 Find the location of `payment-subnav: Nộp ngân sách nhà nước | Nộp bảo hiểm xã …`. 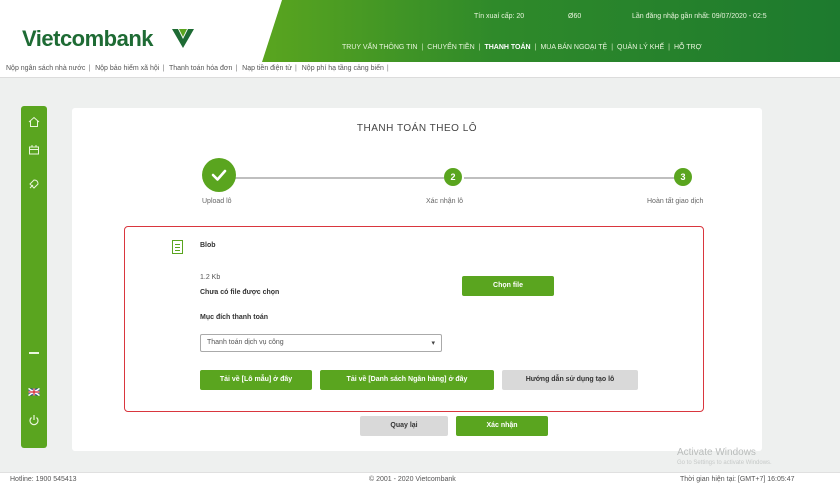

payment-subnav: Nộp ngân sách nhà nước | Nộp bảo hiểm xã … is located at coordinates (420, 70).